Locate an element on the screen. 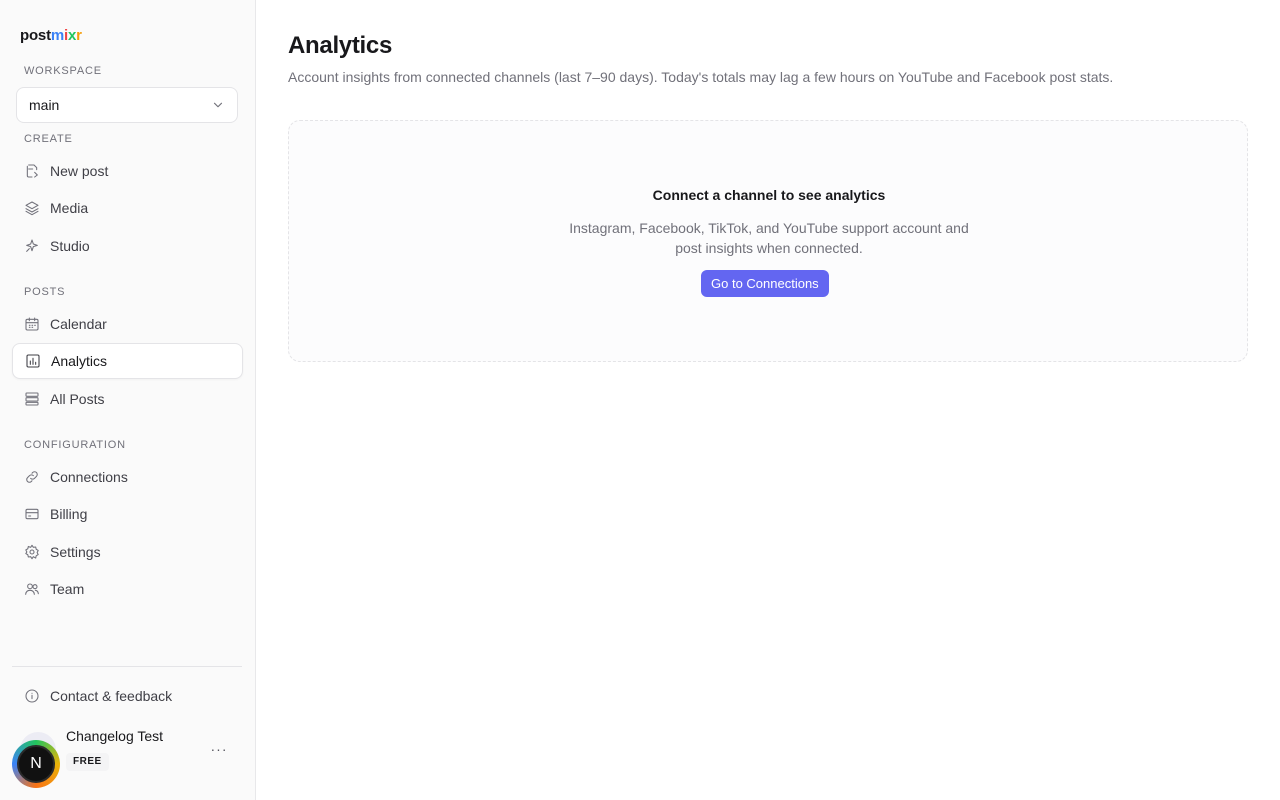  sidebar-item-label: Studio is located at coordinates (70, 246).